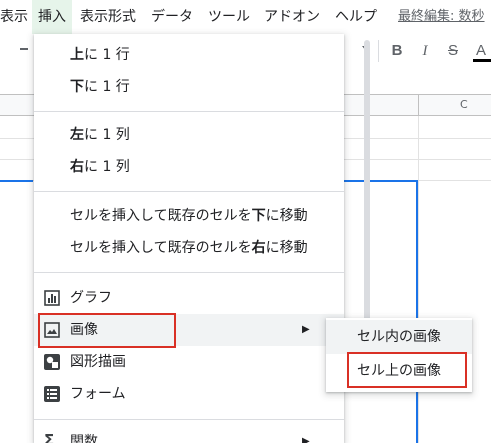 The height and width of the screenshot is (443, 491). What do you see at coordinates (367, 190) in the screenshot?
I see `menu-scrollbar` at bounding box center [367, 190].